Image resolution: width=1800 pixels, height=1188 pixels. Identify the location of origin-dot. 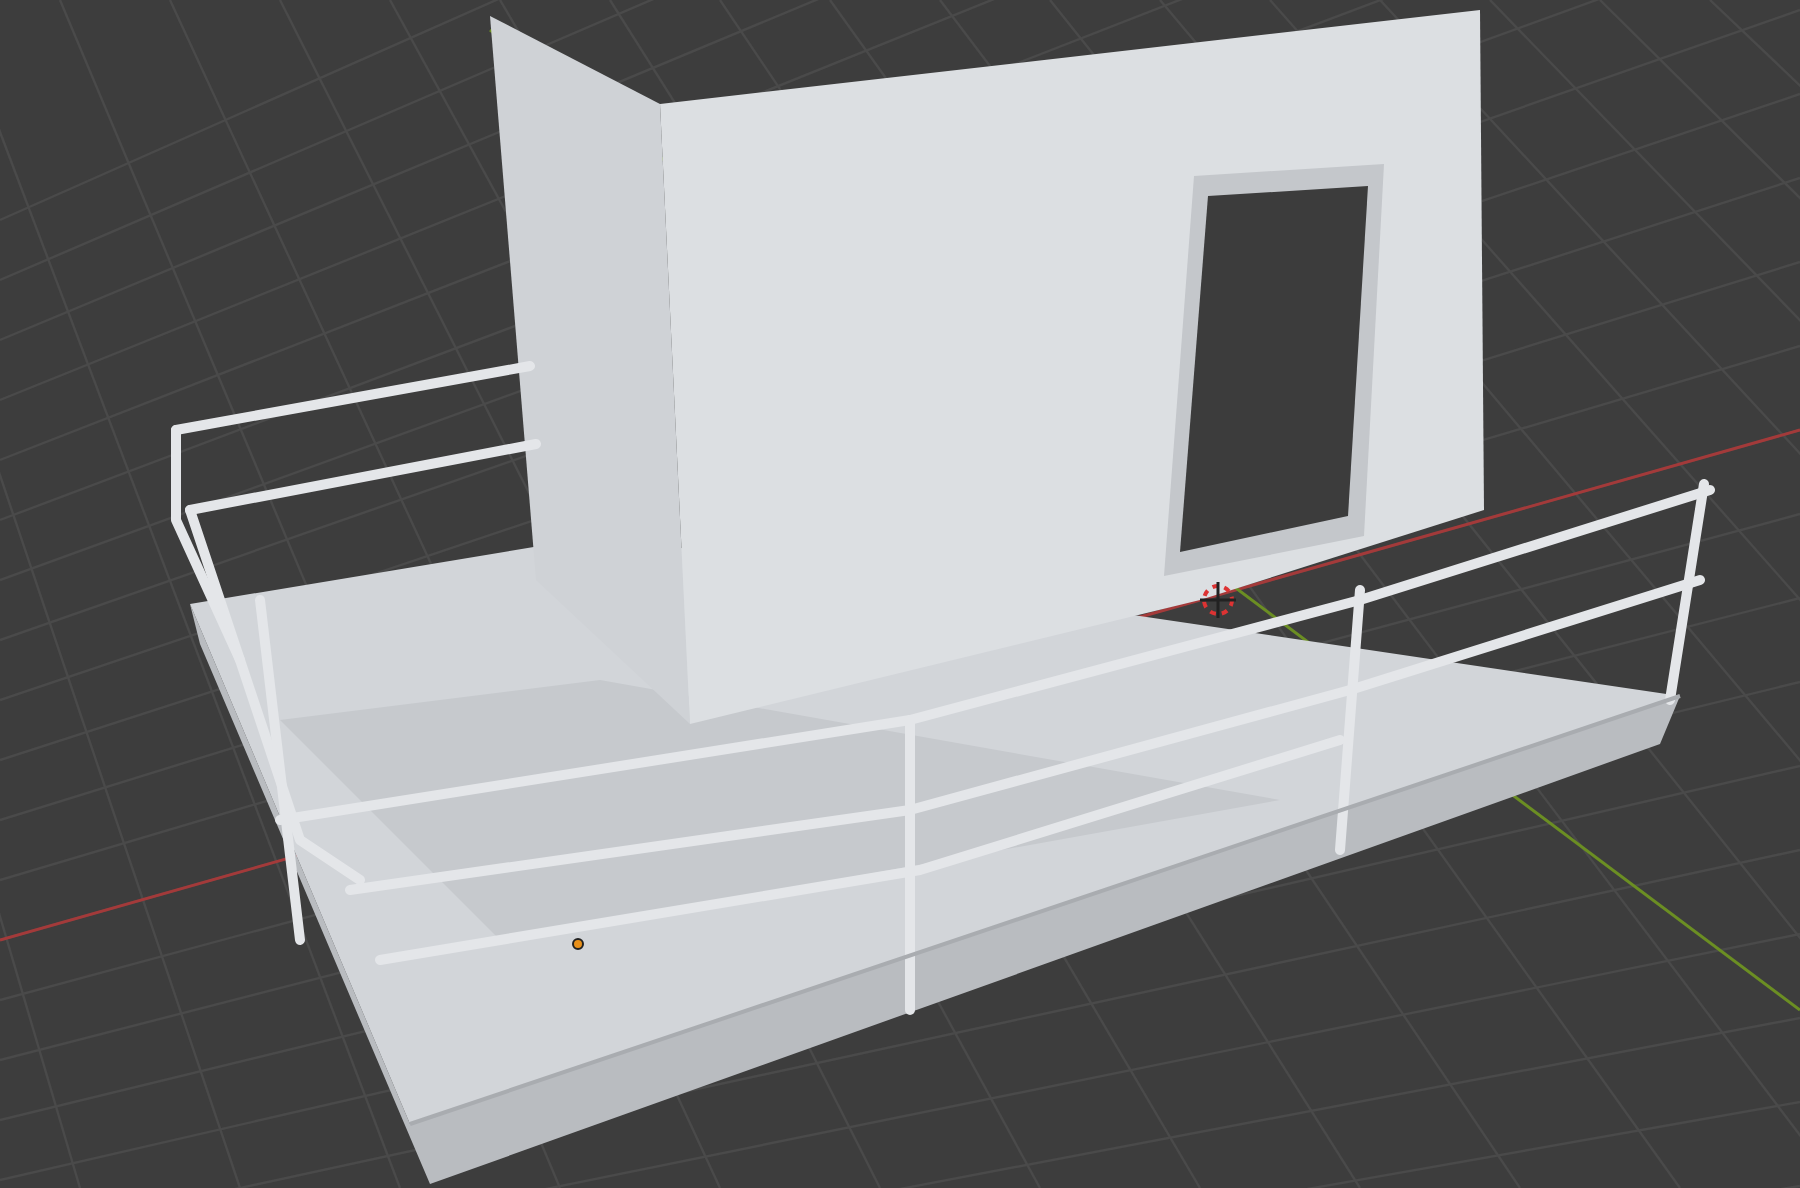
(578, 944).